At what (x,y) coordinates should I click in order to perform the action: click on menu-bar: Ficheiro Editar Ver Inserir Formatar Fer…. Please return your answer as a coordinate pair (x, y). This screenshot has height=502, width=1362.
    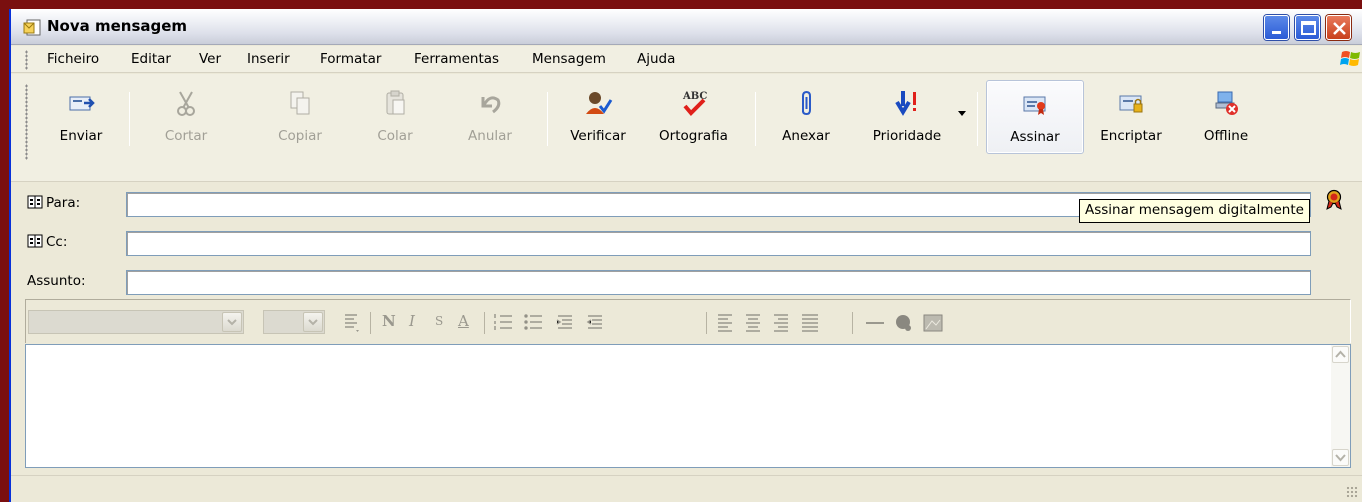
    Looking at the image, I should click on (686, 59).